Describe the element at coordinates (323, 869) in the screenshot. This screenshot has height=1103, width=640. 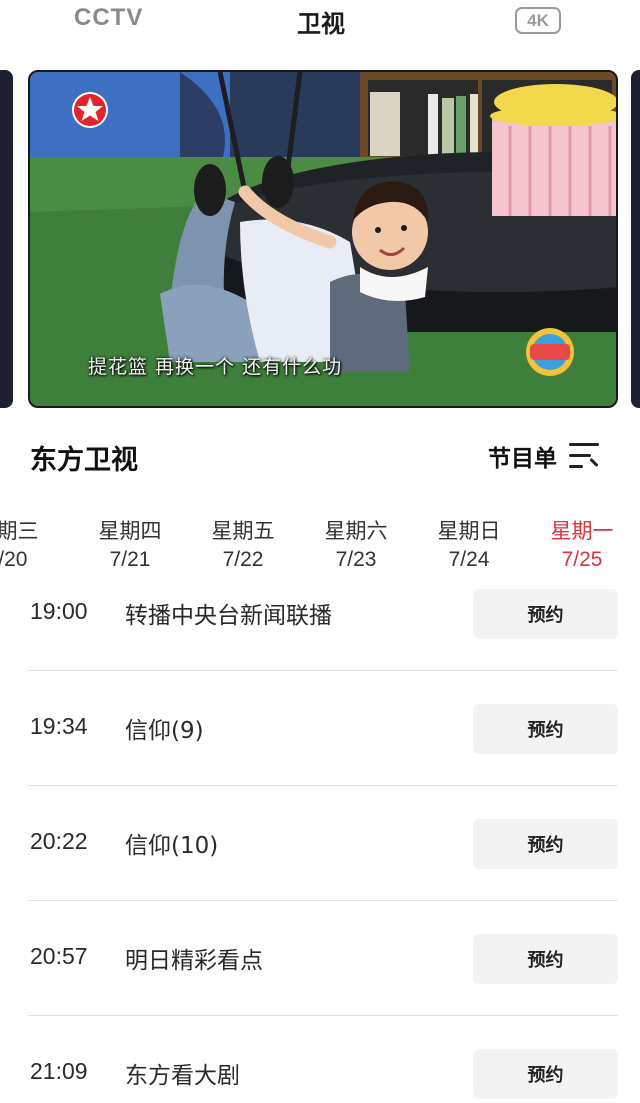
I see `program-row: 20:22 信仰(10) 预约` at that location.